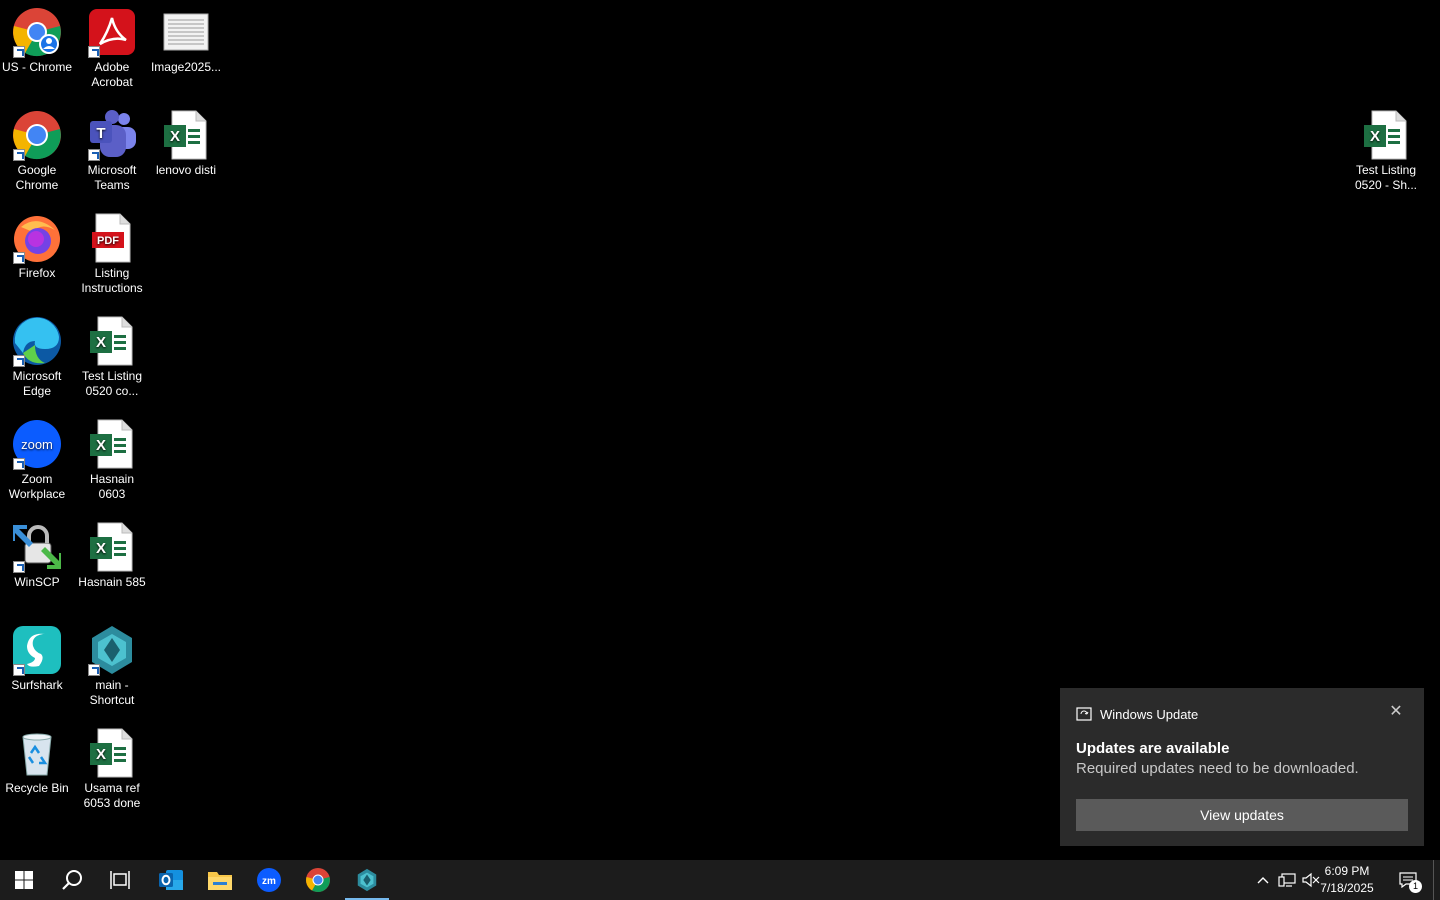 This screenshot has height=900, width=1440. I want to click on taskbar-outlook, so click(171, 880).